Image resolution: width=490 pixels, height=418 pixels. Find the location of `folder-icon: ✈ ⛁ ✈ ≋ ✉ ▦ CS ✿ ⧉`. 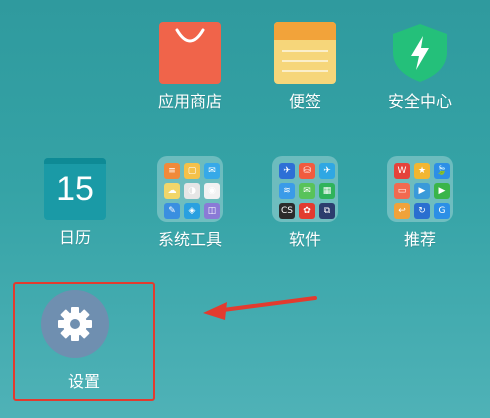

folder-icon: ✈ ⛁ ✈ ≋ ✉ ▦ CS ✿ ⧉ is located at coordinates (305, 189).